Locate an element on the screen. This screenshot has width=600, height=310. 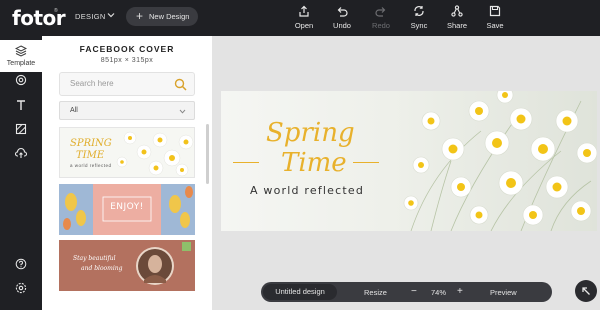
filter-value: All is located at coordinates (74, 110).